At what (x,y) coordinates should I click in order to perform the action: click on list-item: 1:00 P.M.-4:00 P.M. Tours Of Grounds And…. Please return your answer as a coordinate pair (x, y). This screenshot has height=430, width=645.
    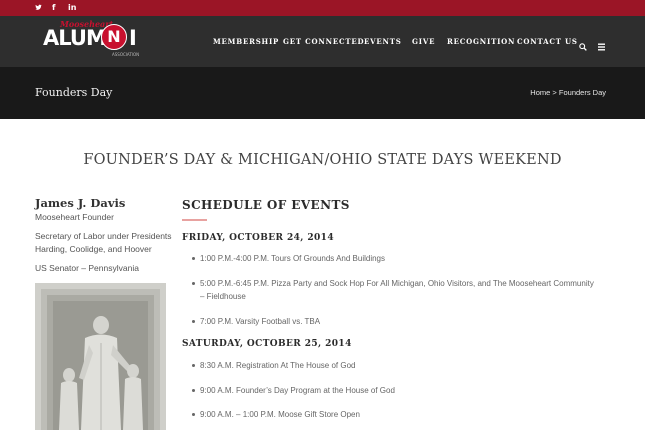
    Looking at the image, I should click on (401, 258).